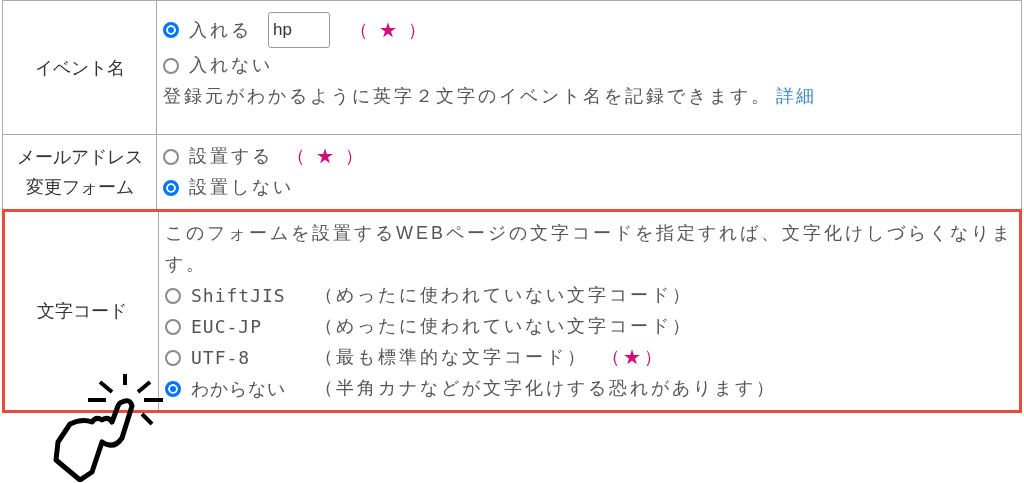 This screenshot has width=1024, height=483. I want to click on row-label: メールアドレス変更フォーム, so click(79, 172).